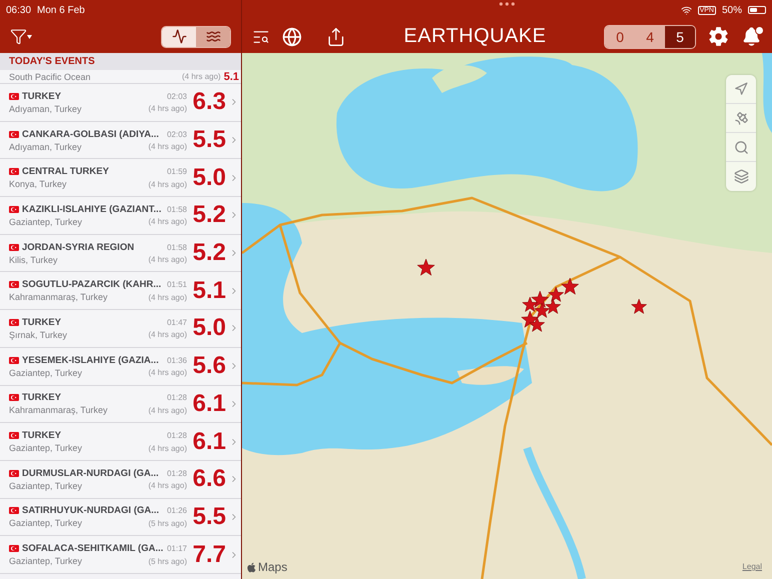 This screenshot has height=579, width=772. Describe the element at coordinates (120, 61) in the screenshot. I see `section-header: TODAY'S EVENTS` at that location.